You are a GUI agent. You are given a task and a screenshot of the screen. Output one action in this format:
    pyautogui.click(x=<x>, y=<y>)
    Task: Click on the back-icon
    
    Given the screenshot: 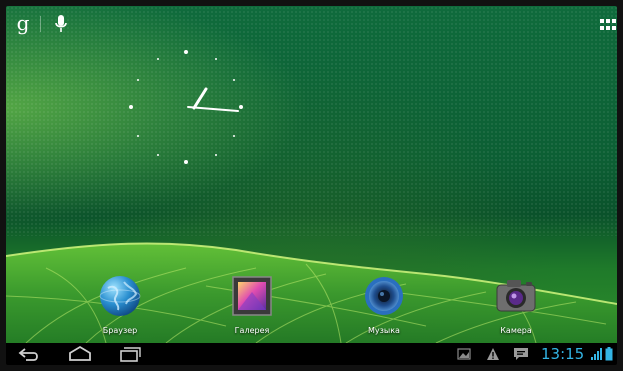 What is the action you would take?
    pyautogui.click(x=29, y=354)
    